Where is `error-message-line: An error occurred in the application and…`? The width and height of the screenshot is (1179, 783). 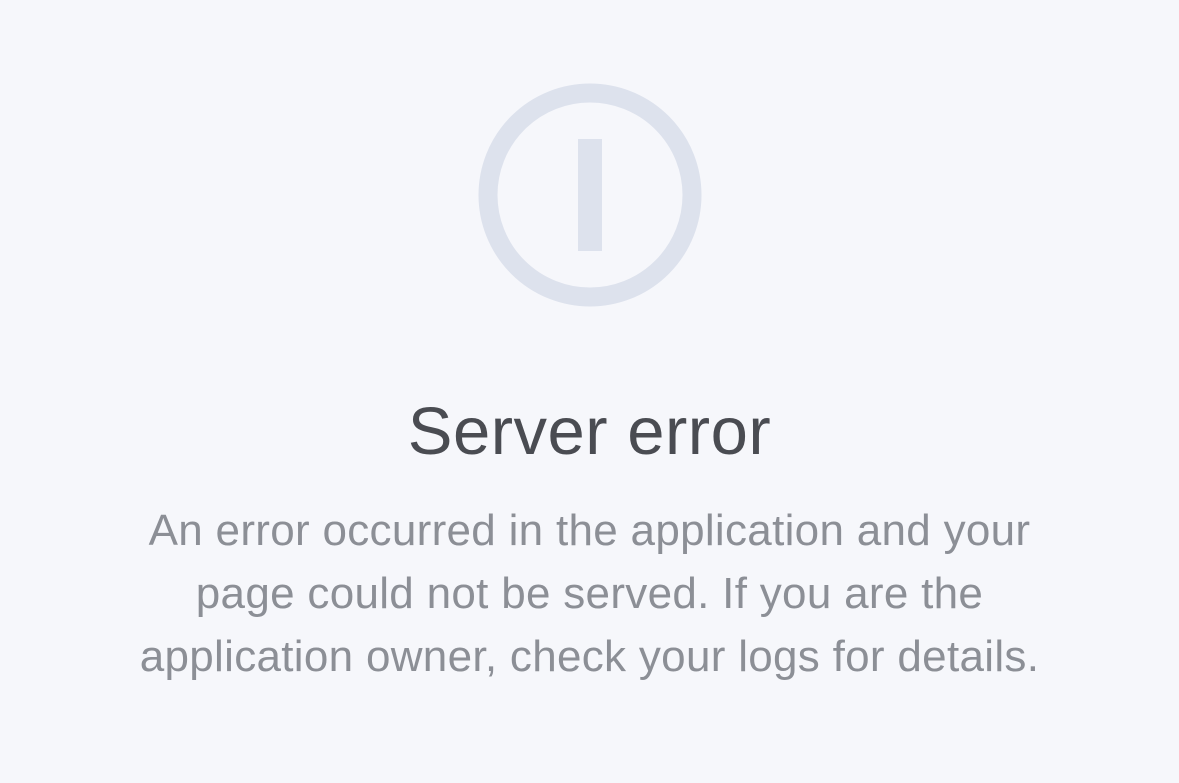
error-message-line: An error occurred in the application and… is located at coordinates (589, 530).